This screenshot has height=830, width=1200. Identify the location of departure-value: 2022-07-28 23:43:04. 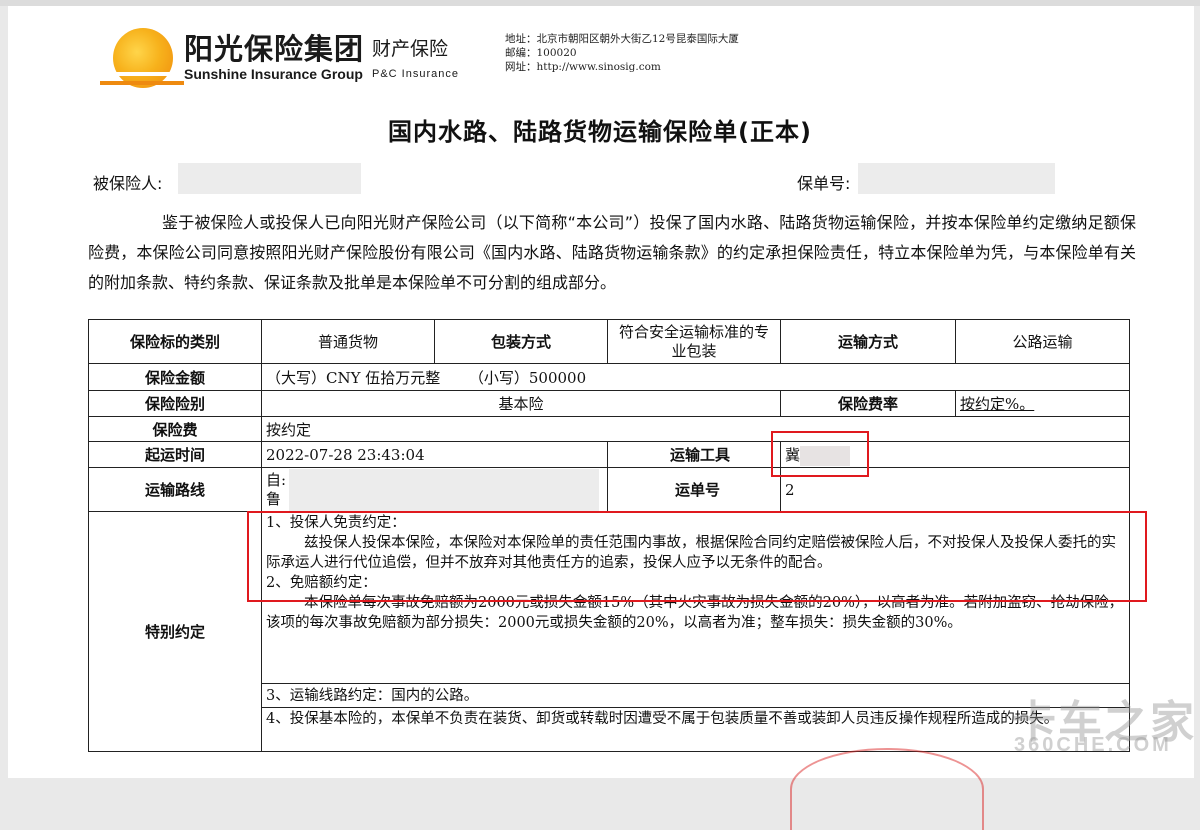
(434, 454).